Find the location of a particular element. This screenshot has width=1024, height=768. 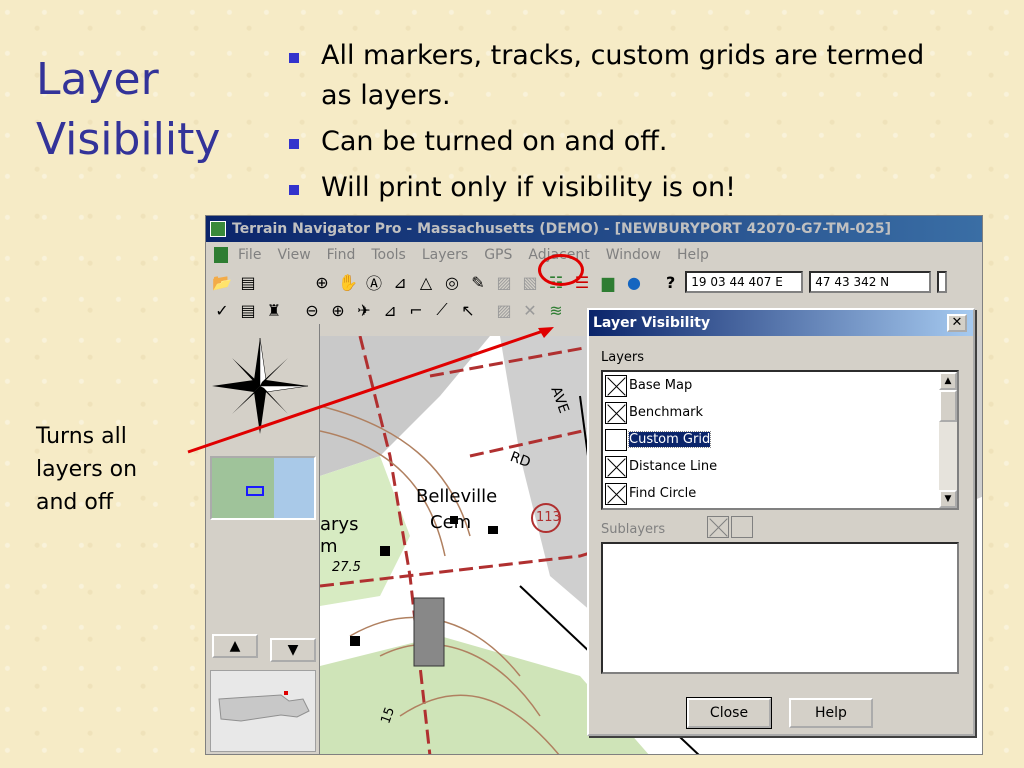

delete-icon: ✕ is located at coordinates (530, 310).